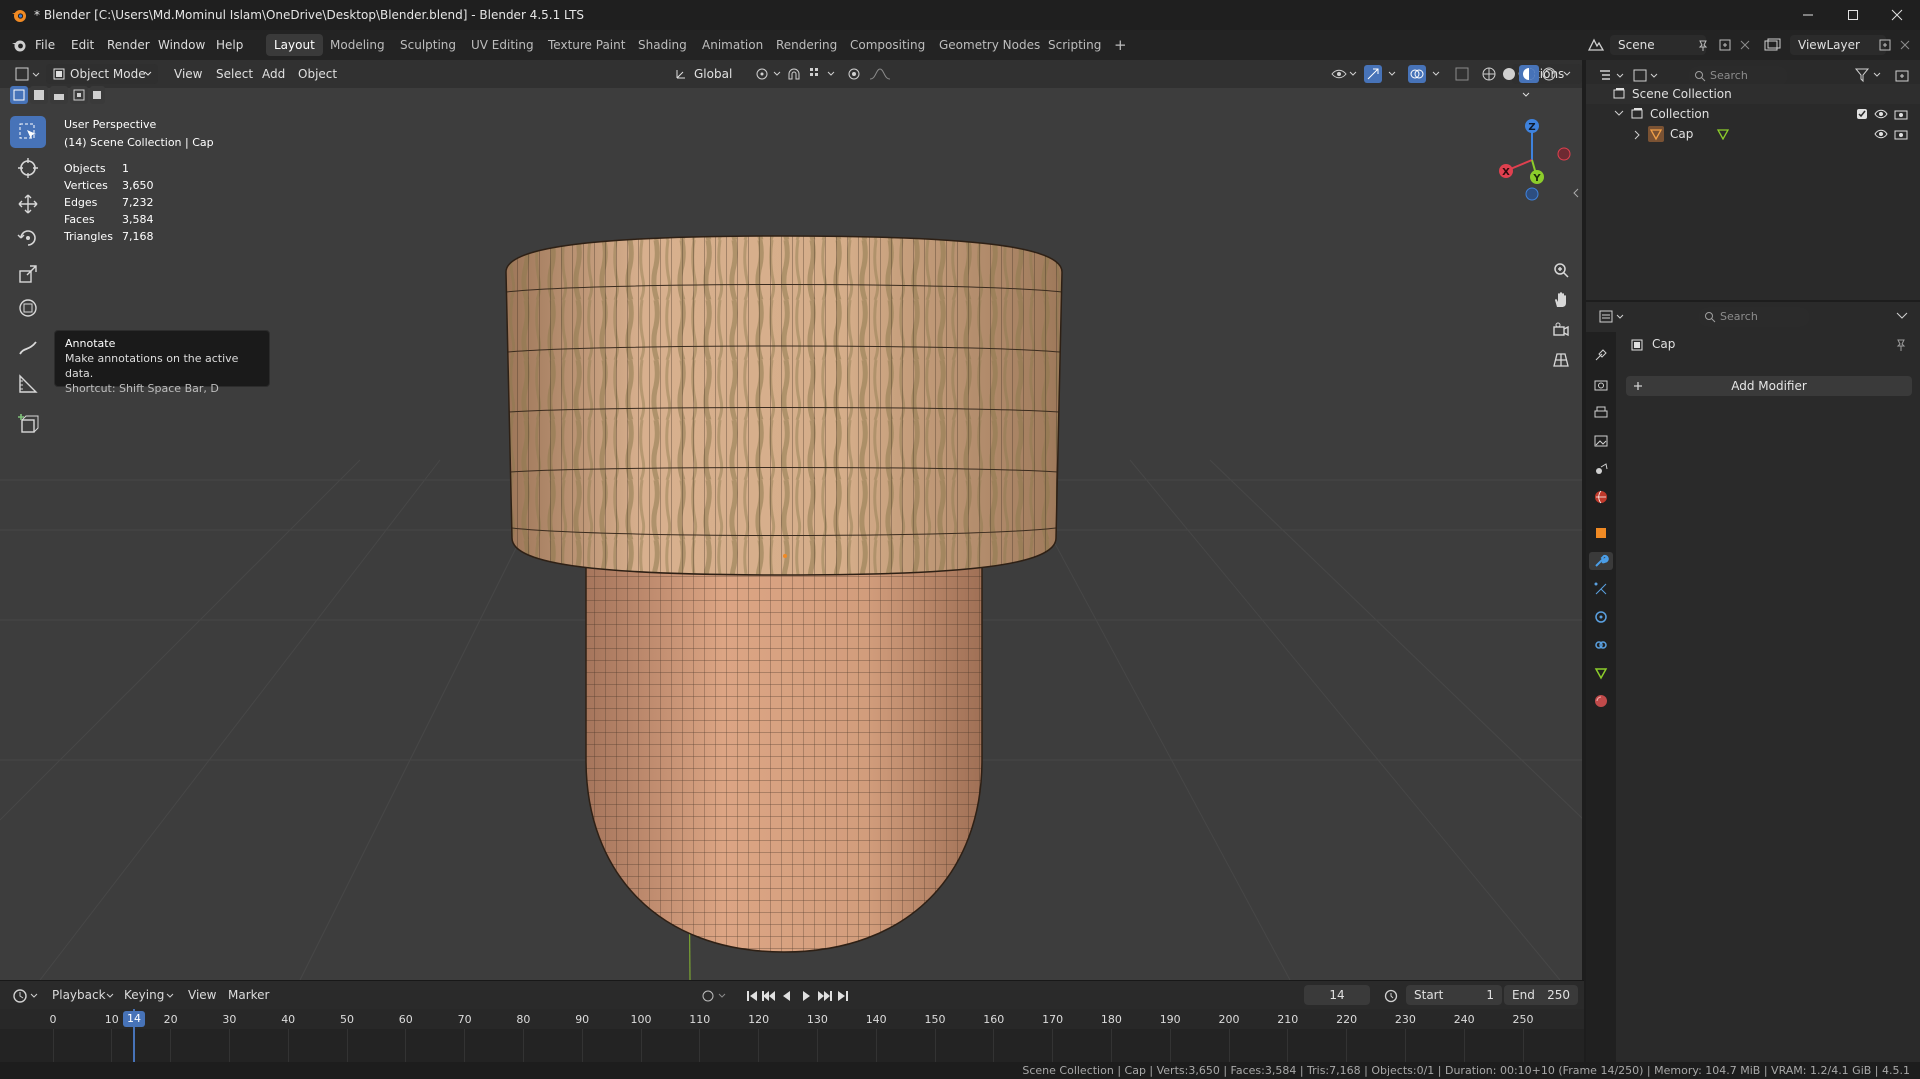 The width and height of the screenshot is (1920, 1079). I want to click on current-frame-field: 14, so click(1337, 995).